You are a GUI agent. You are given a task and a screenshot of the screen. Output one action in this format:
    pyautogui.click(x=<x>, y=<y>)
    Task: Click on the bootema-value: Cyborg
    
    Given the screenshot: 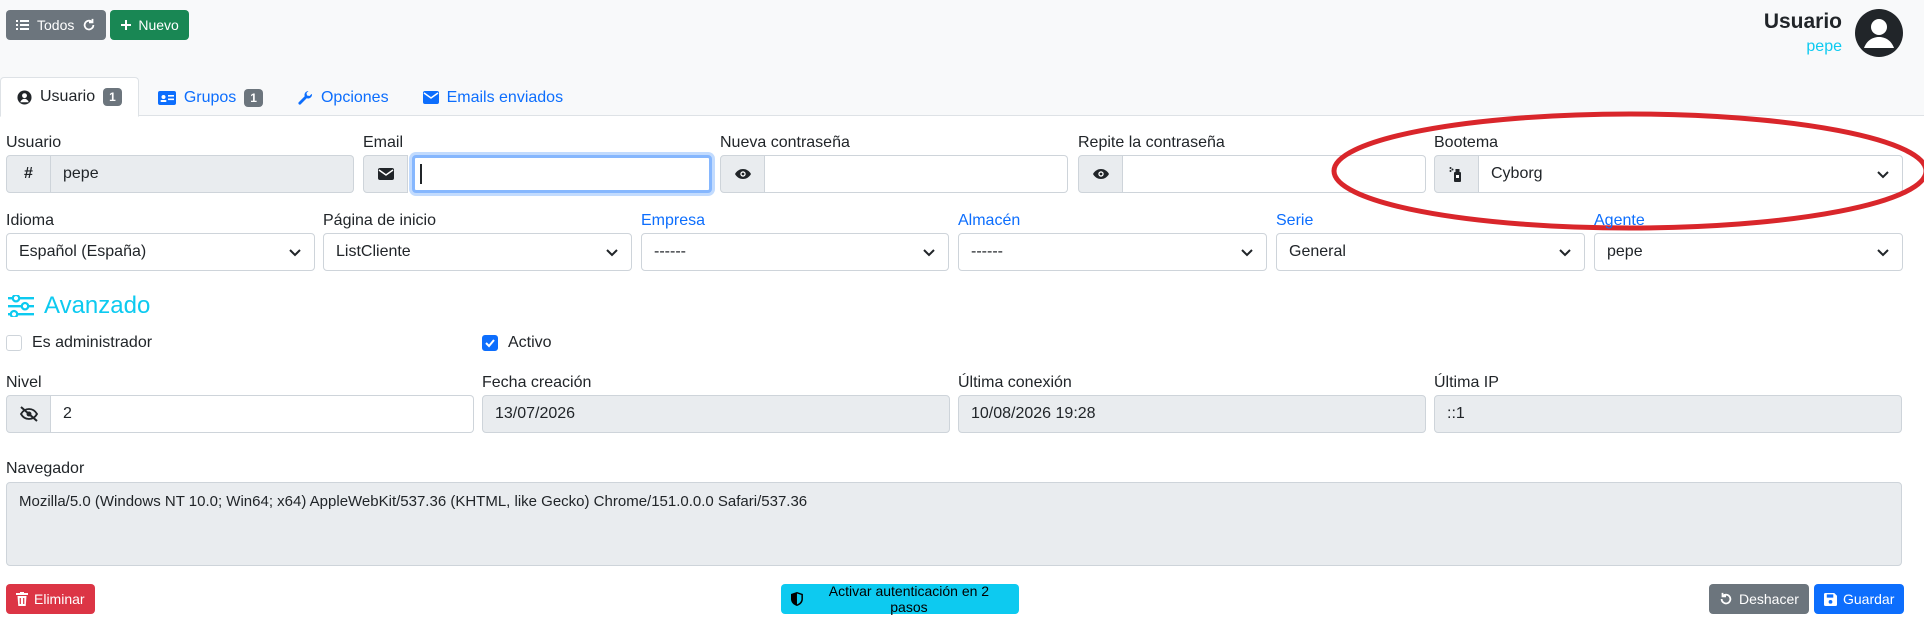 What is the action you would take?
    pyautogui.click(x=1517, y=173)
    